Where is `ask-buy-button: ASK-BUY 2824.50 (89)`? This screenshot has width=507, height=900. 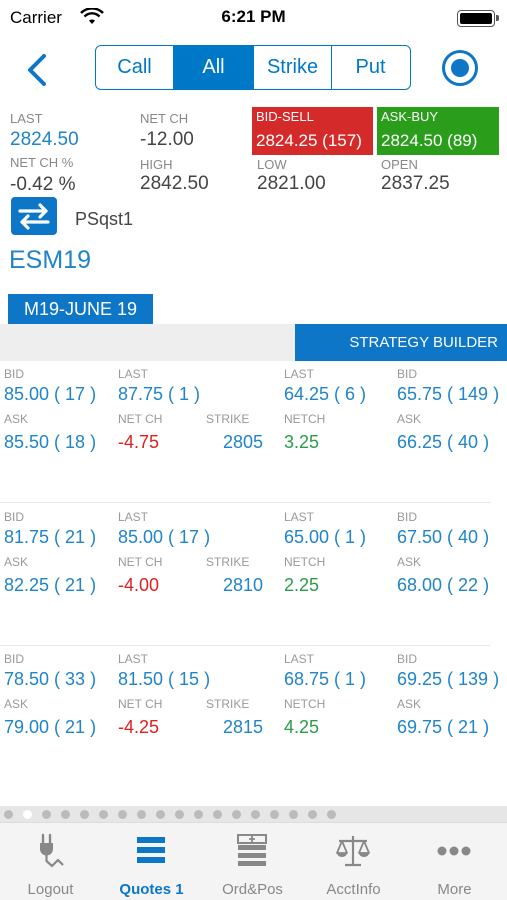
ask-buy-button: ASK-BUY 2824.50 (89) is located at coordinates (438, 131).